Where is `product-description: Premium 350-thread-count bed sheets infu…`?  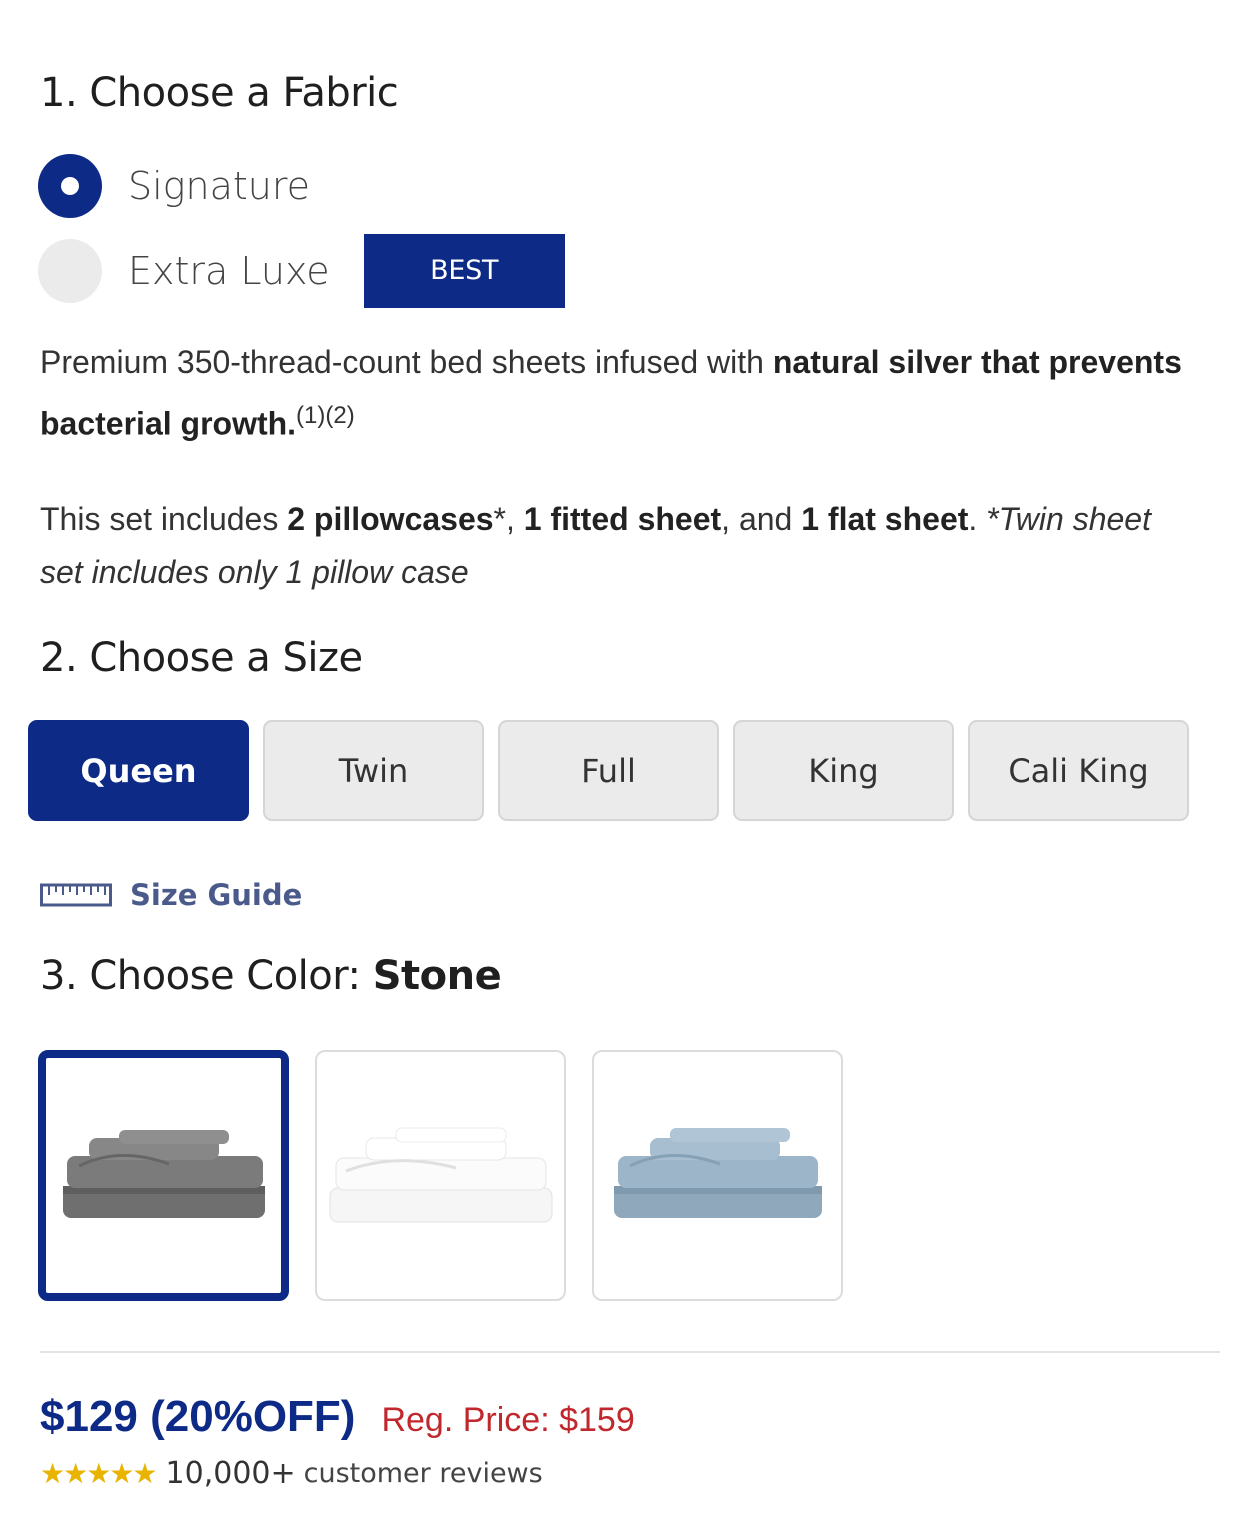
product-description: Premium 350-thread-count bed sheets infu… is located at coordinates (615, 393).